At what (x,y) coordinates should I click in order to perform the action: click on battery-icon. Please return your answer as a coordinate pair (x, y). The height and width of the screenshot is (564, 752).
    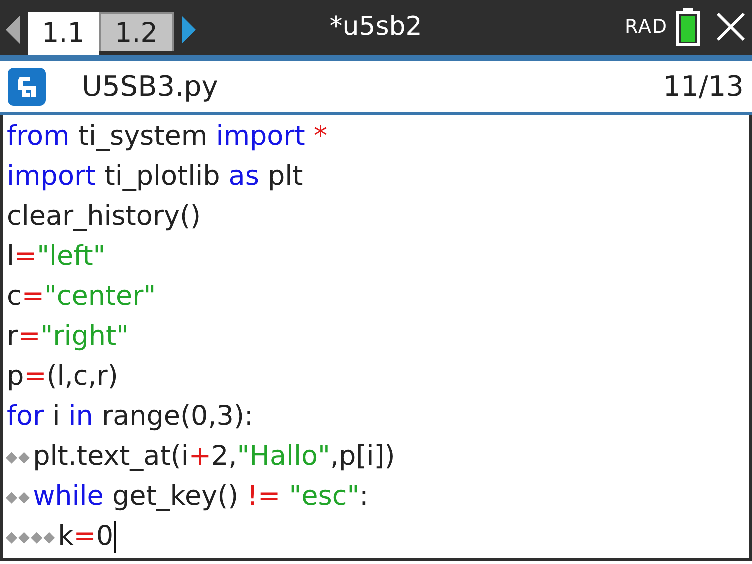
    Looking at the image, I should click on (688, 27).